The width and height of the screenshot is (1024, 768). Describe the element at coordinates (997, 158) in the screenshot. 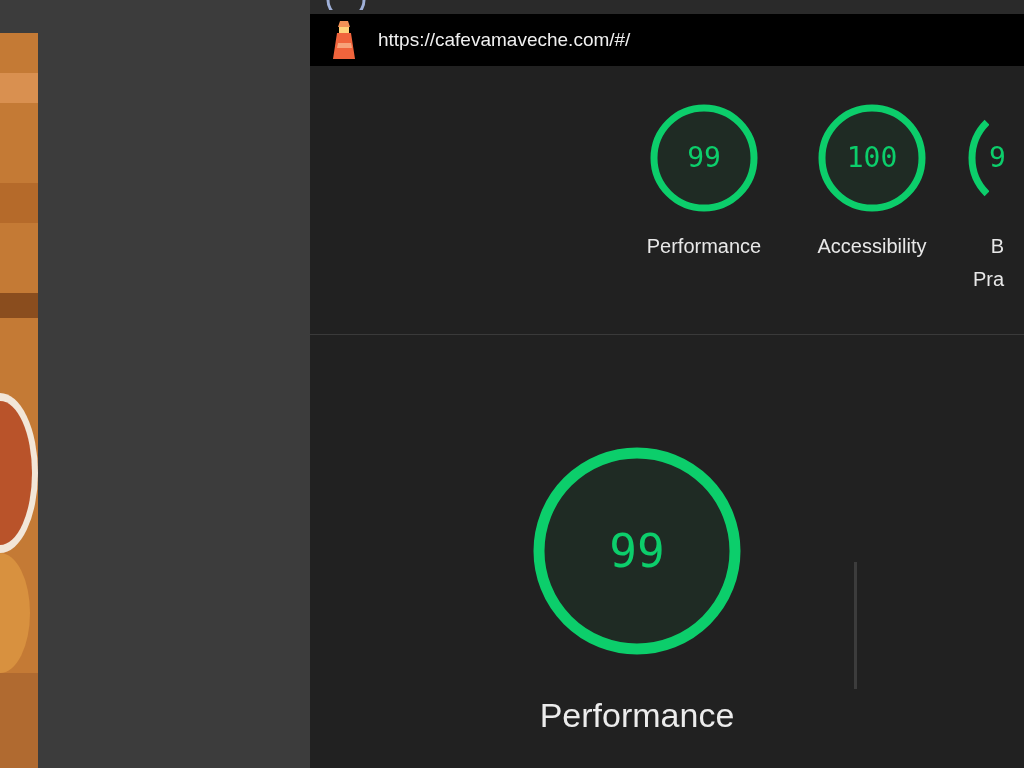

I see `score-value: 9` at that location.